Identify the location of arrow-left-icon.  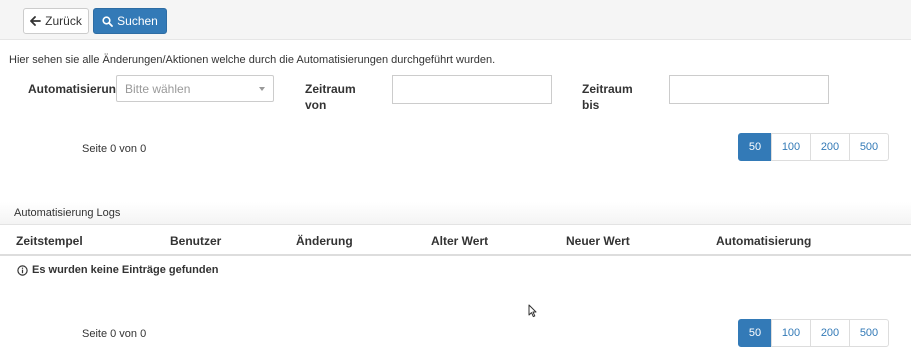
(36, 21).